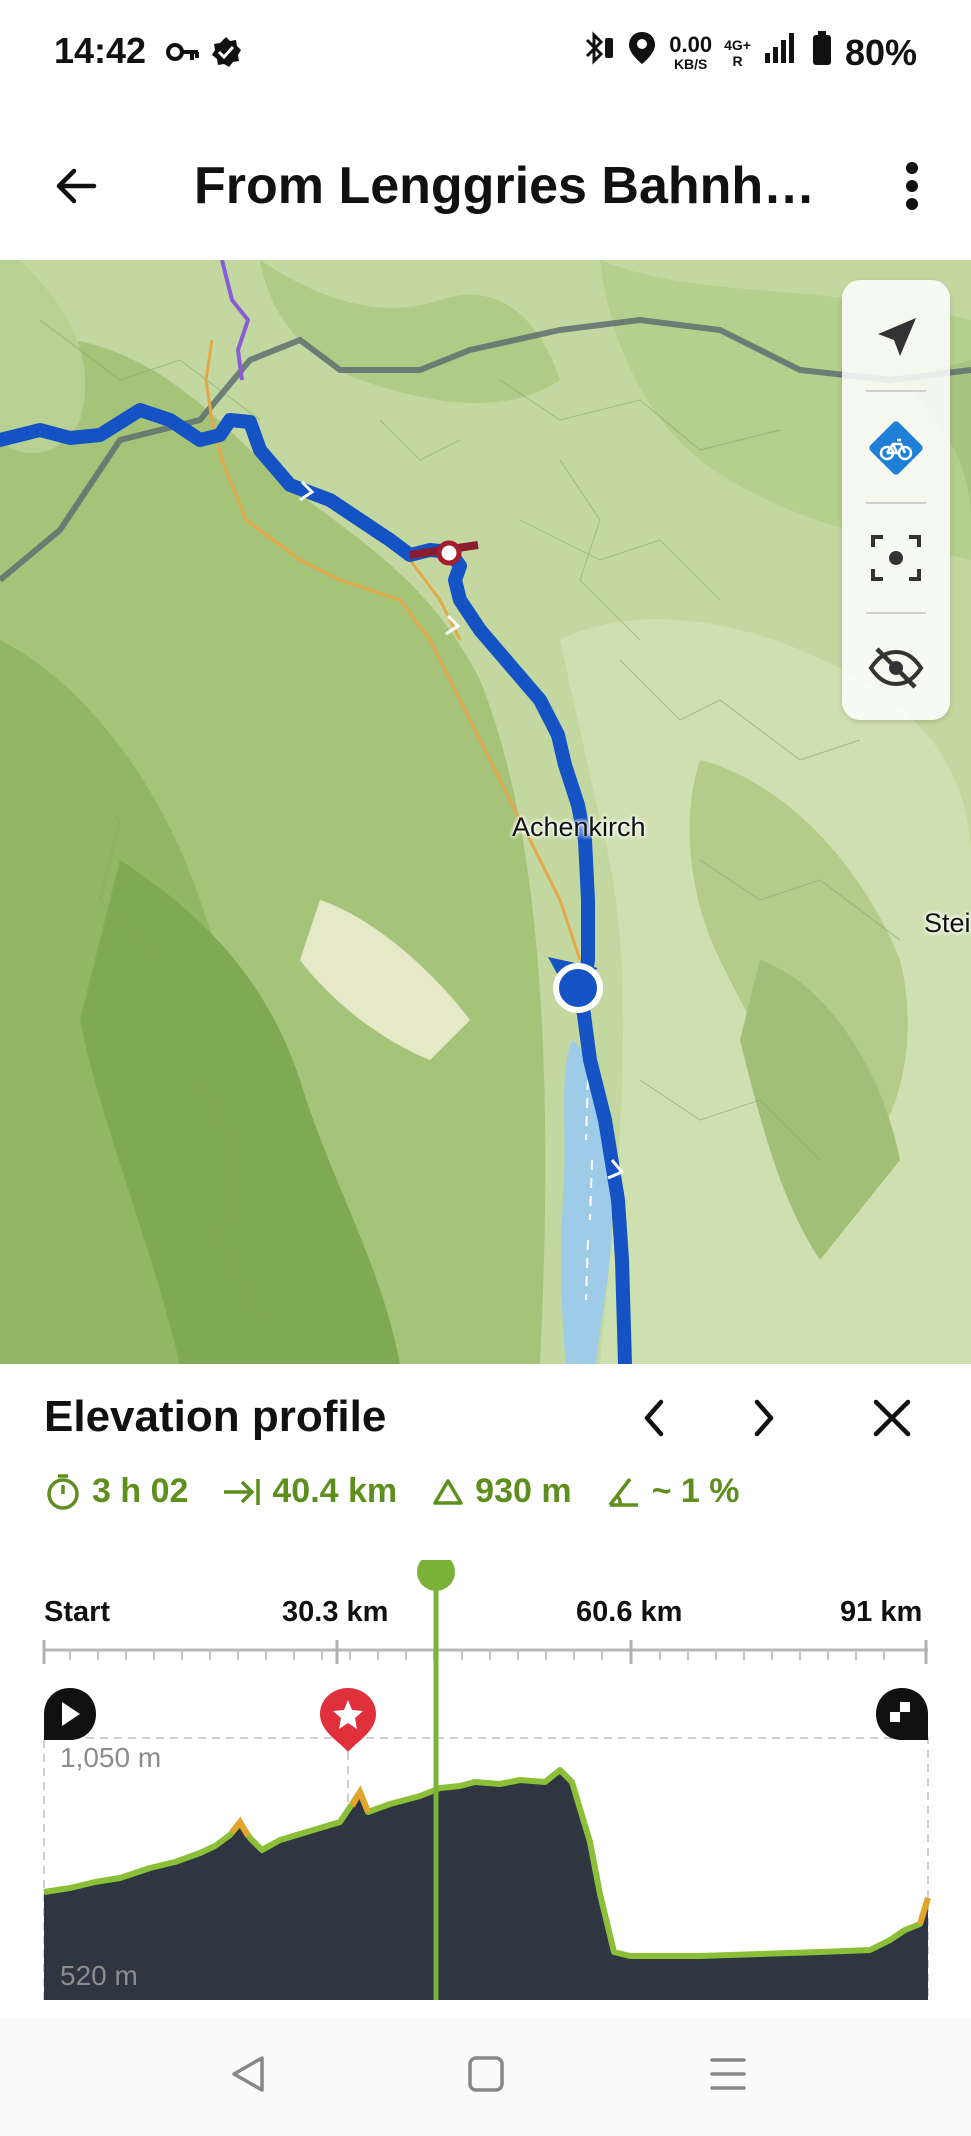 The width and height of the screenshot is (971, 2136). Describe the element at coordinates (947, 923) in the screenshot. I see `map-label-town-edge: Stei` at that location.